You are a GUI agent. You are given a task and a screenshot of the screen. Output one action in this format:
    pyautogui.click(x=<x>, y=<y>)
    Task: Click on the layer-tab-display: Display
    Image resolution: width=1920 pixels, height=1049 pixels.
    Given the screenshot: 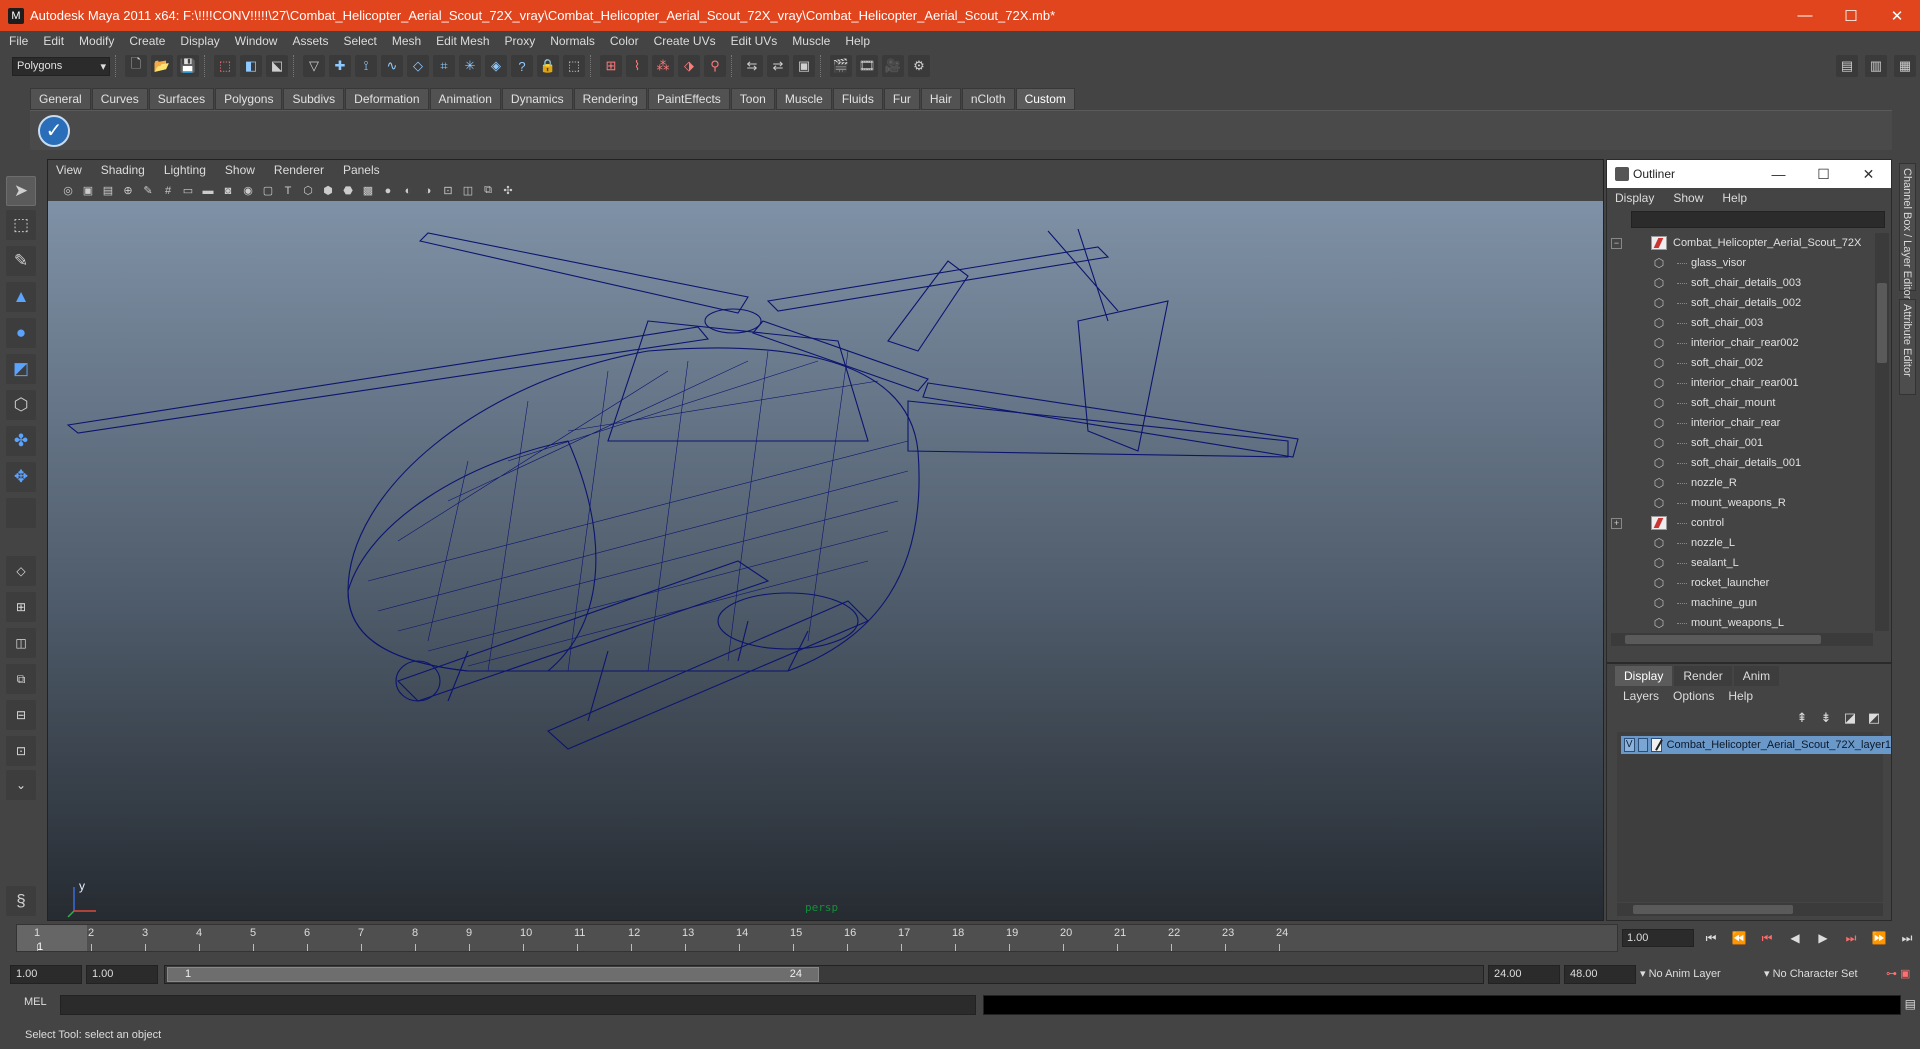 What is the action you would take?
    pyautogui.click(x=1644, y=676)
    